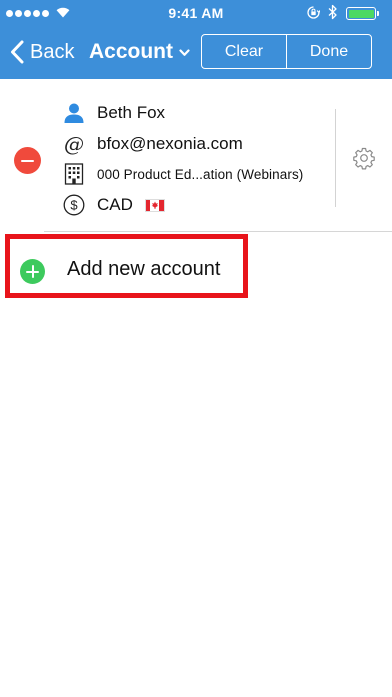  I want to click on building-icon, so click(74, 174).